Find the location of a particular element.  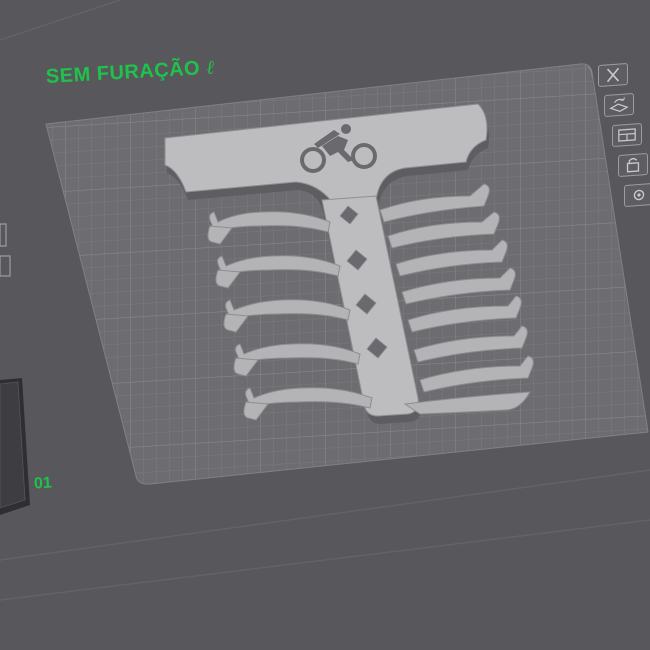

lock-icon is located at coordinates (633, 165).